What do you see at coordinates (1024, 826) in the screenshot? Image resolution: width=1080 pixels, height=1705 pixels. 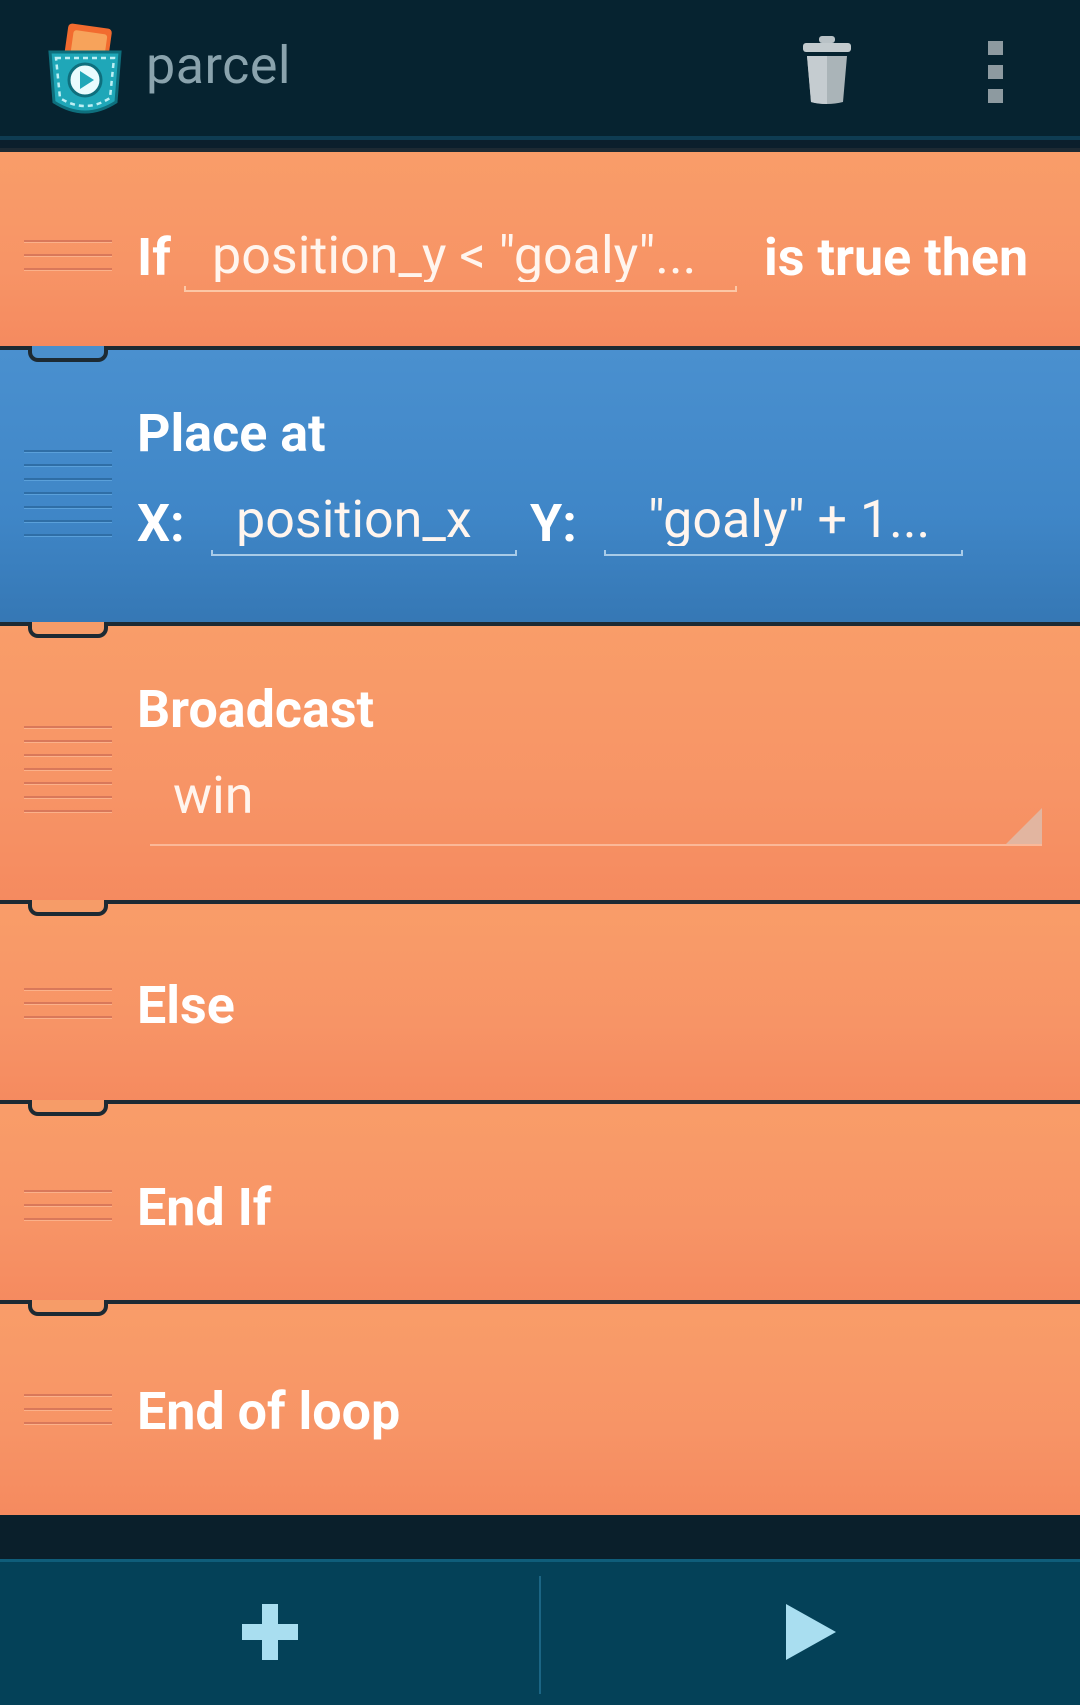 I see `dropdown-arrow-icon` at bounding box center [1024, 826].